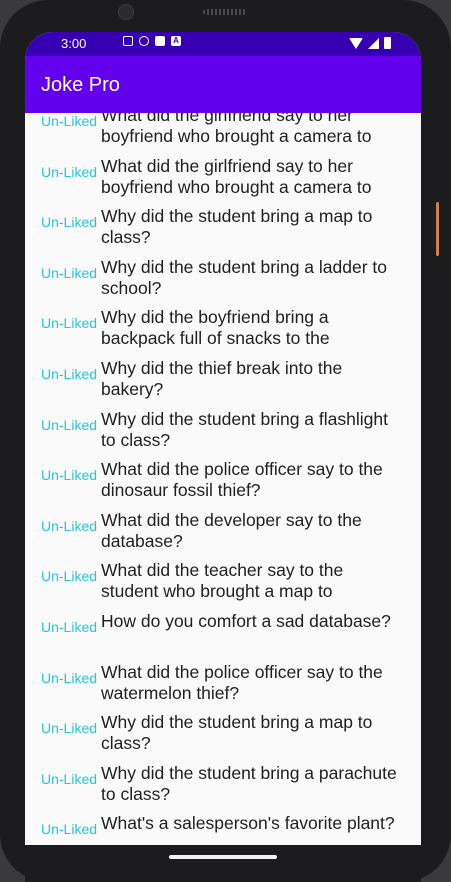 The image size is (451, 882). What do you see at coordinates (387, 43) in the screenshot?
I see `battery-icon` at bounding box center [387, 43].